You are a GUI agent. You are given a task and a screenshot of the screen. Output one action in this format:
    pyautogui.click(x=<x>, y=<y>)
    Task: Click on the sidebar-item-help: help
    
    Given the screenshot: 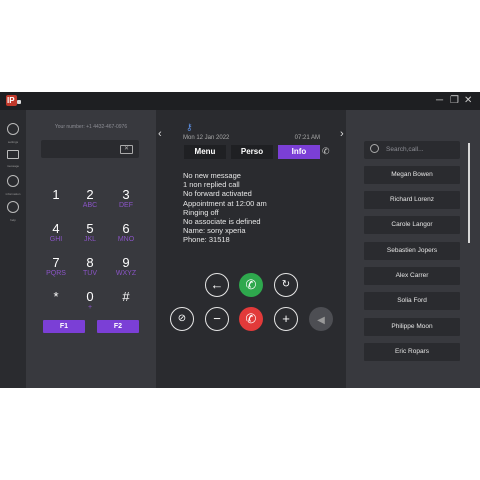 What is the action you would take?
    pyautogui.click(x=13, y=211)
    